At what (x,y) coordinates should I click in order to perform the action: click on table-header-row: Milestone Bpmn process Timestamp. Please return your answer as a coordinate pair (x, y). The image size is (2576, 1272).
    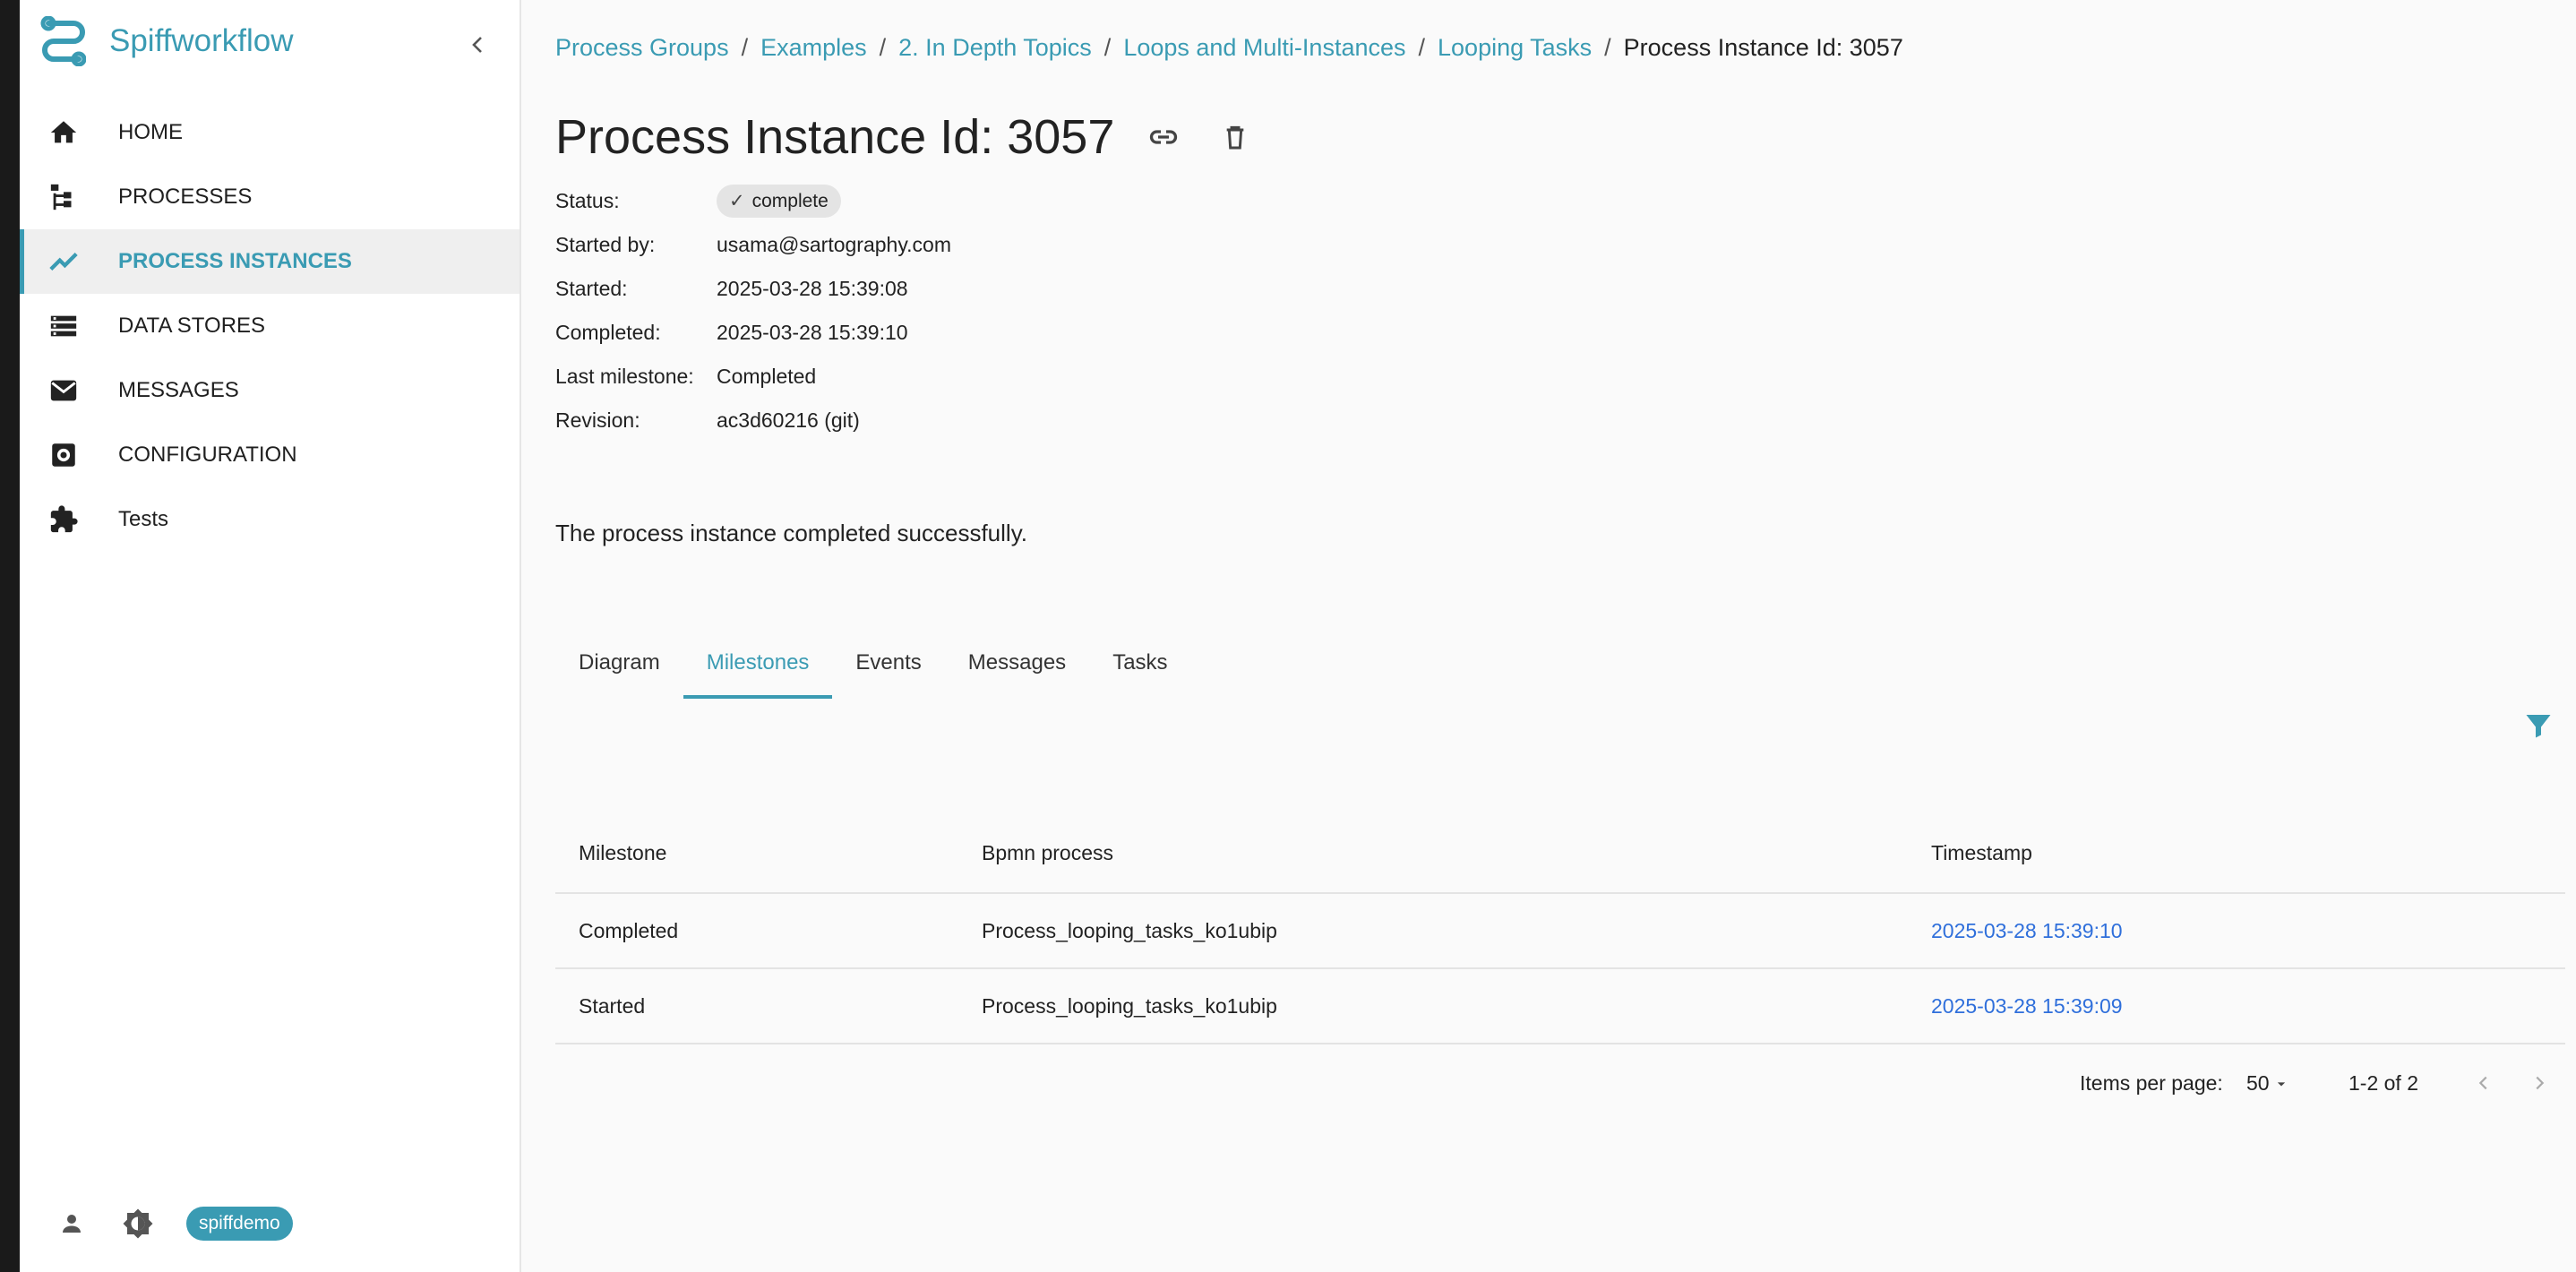
    Looking at the image, I should click on (1560, 853).